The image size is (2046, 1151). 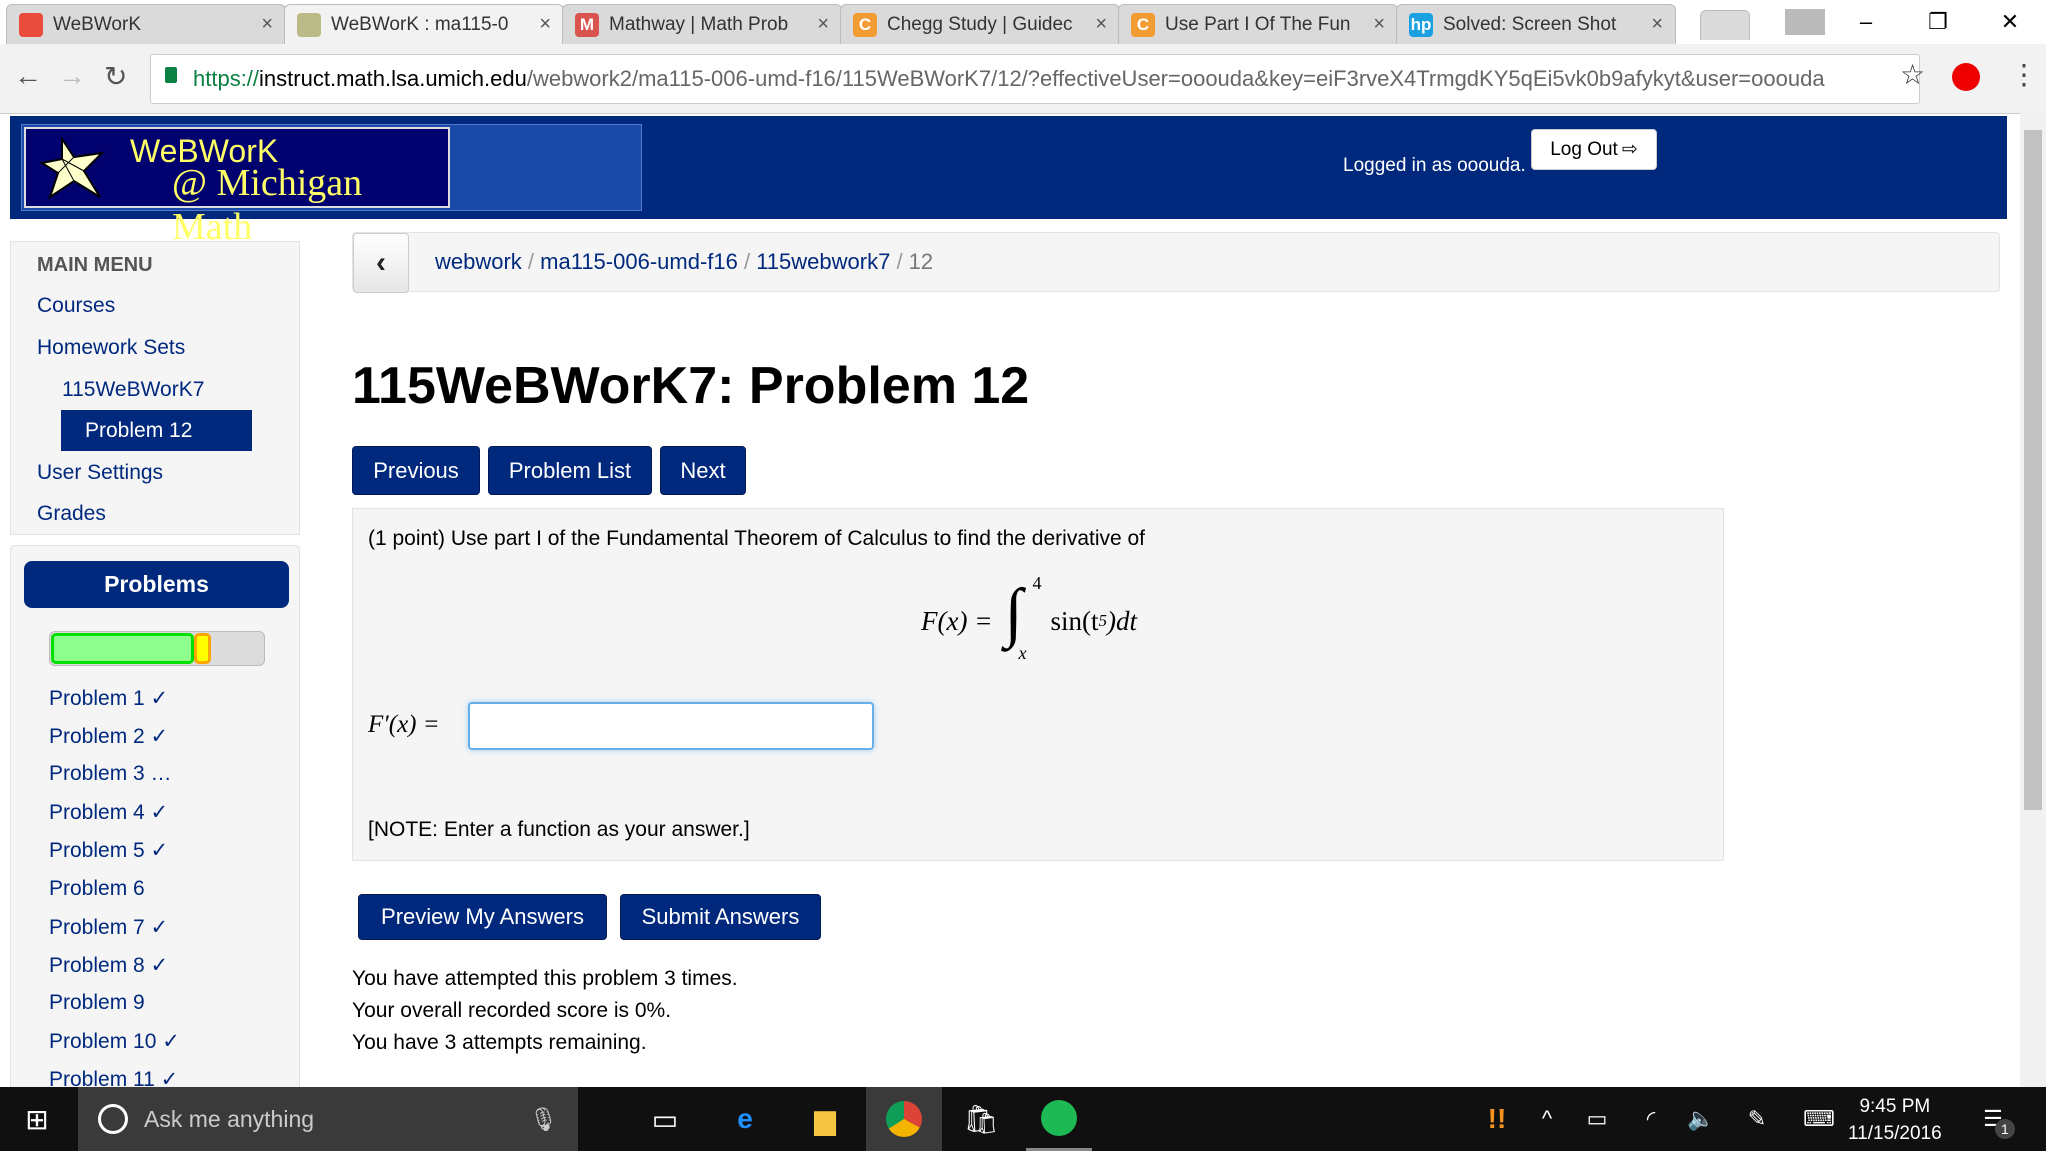 I want to click on problems-label: Problems, so click(x=156, y=584).